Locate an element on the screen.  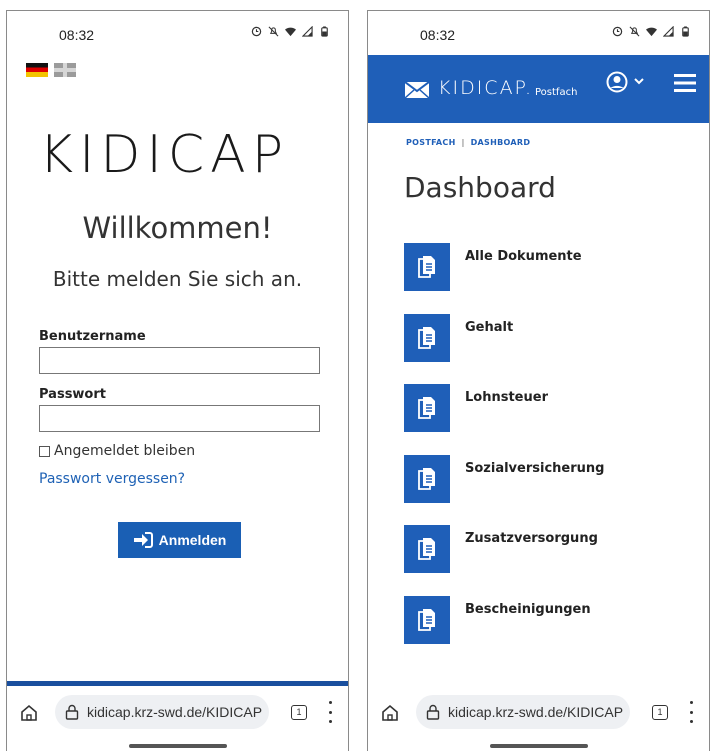
list-item: Alle Dokumente is located at coordinates (549, 278).